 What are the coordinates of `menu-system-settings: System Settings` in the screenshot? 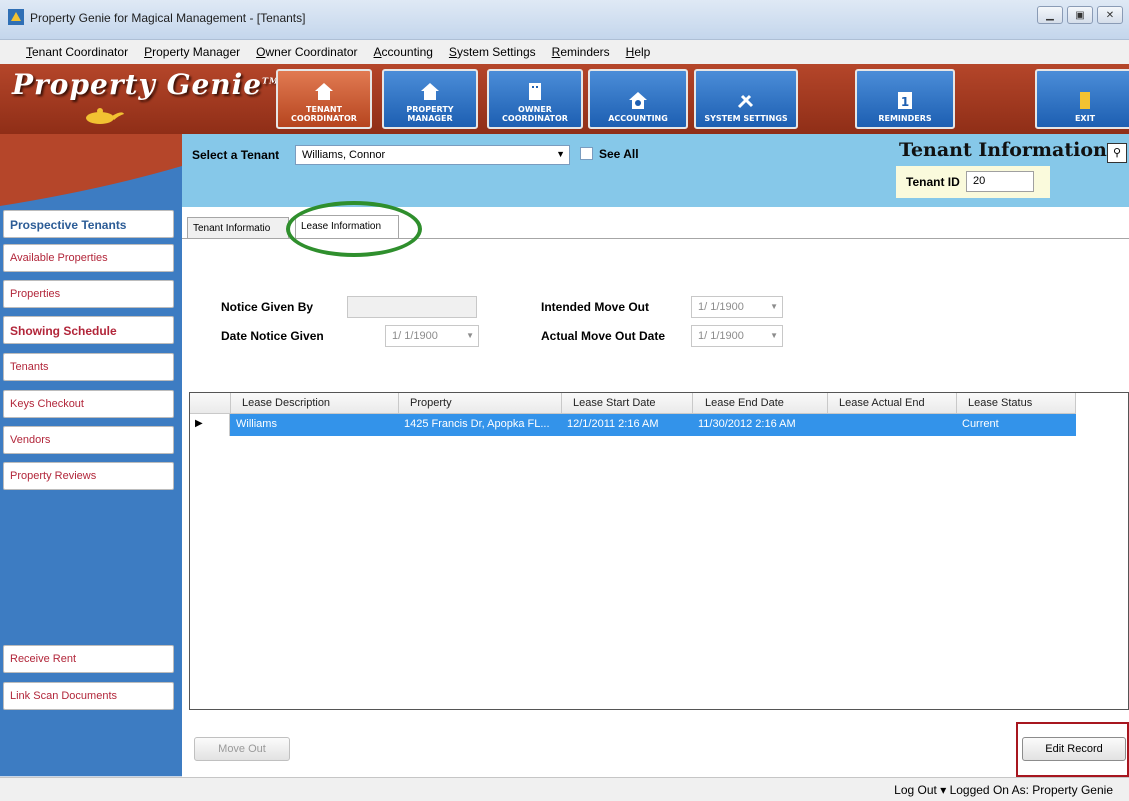 It's located at (492, 52).